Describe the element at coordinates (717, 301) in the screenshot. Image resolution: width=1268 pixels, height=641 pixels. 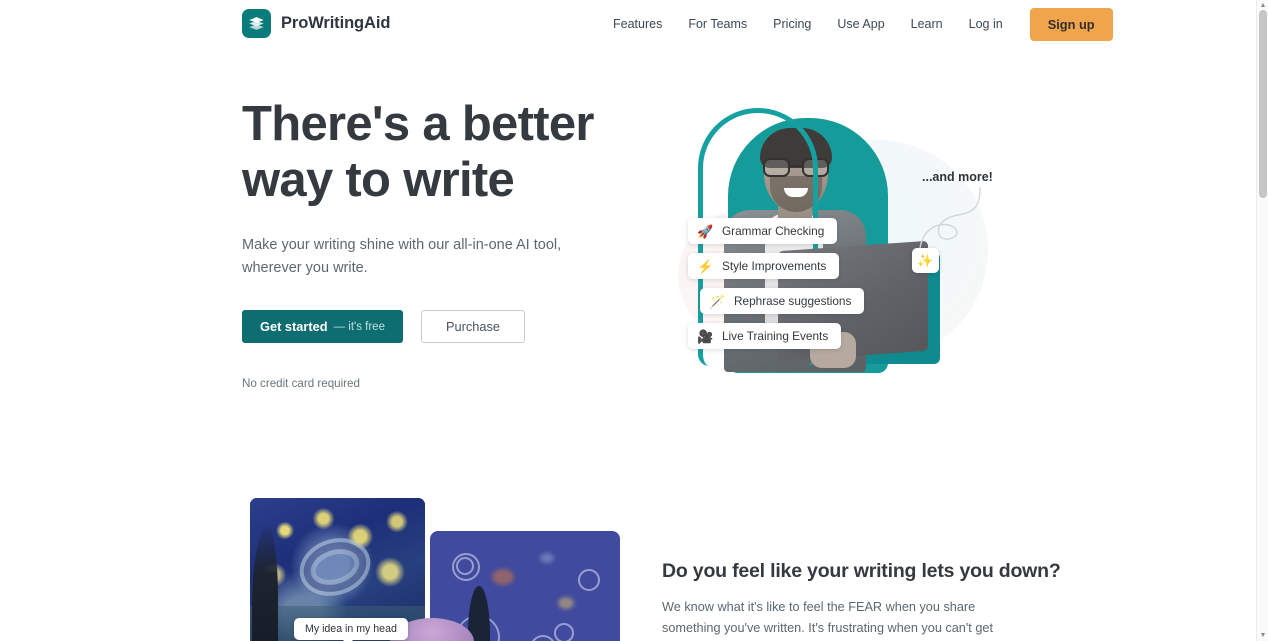
I see `magic-wand-icon: 🪄` at that location.